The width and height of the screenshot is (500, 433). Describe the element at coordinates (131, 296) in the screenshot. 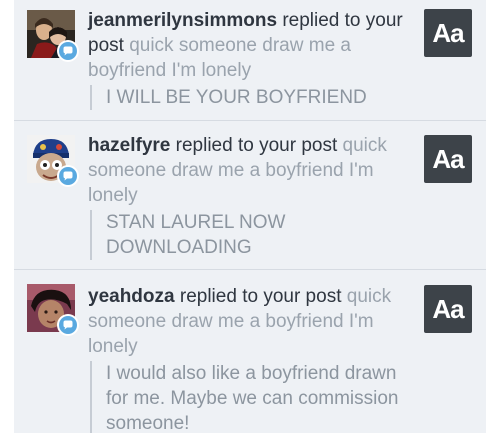

I see `username-link: yeahdoza` at that location.